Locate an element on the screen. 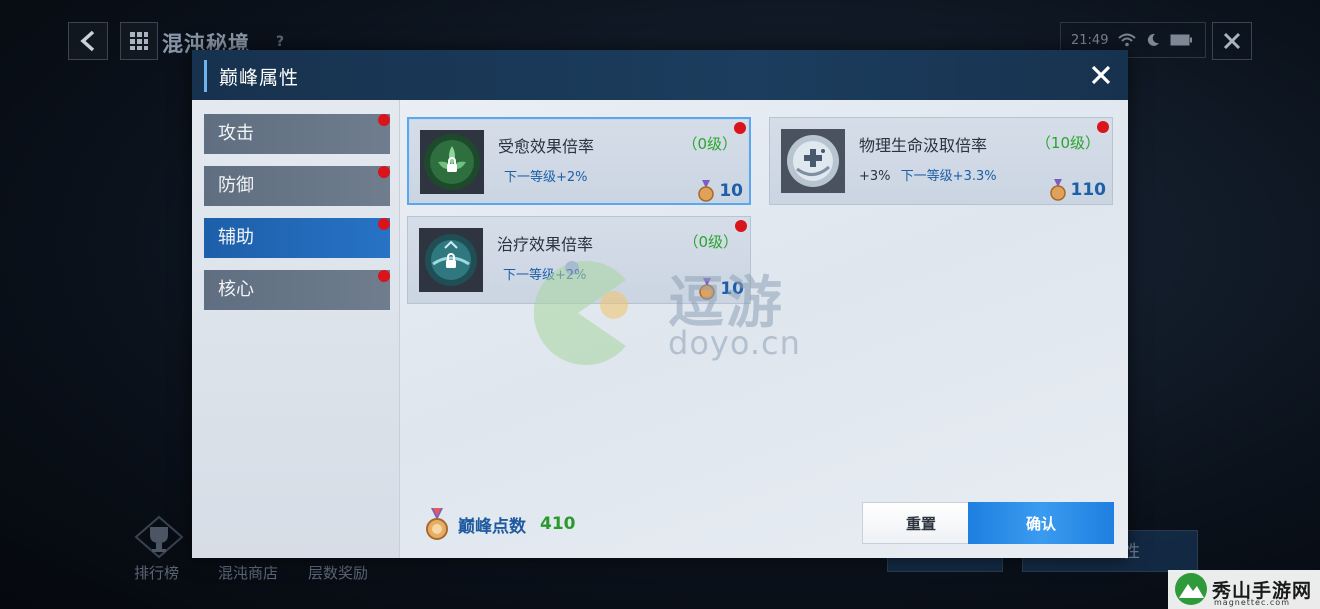  tab-defense-label: 防御 is located at coordinates (236, 185).